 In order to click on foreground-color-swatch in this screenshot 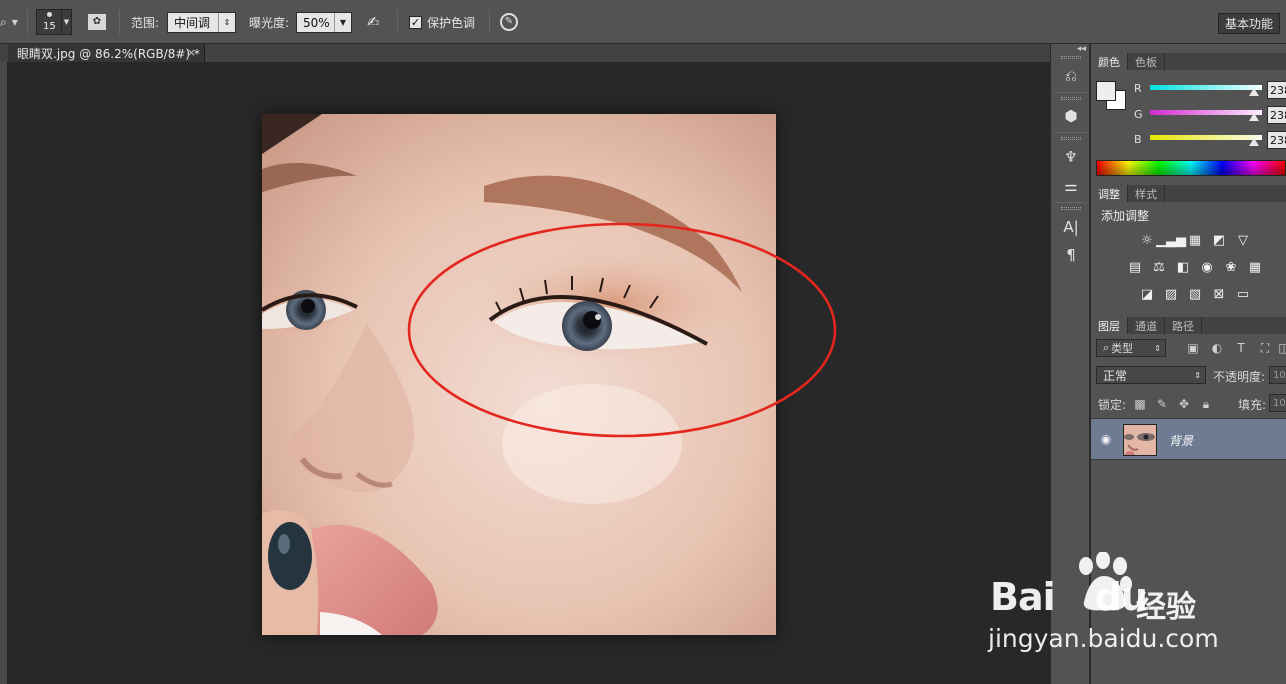, I will do `click(1106, 91)`.